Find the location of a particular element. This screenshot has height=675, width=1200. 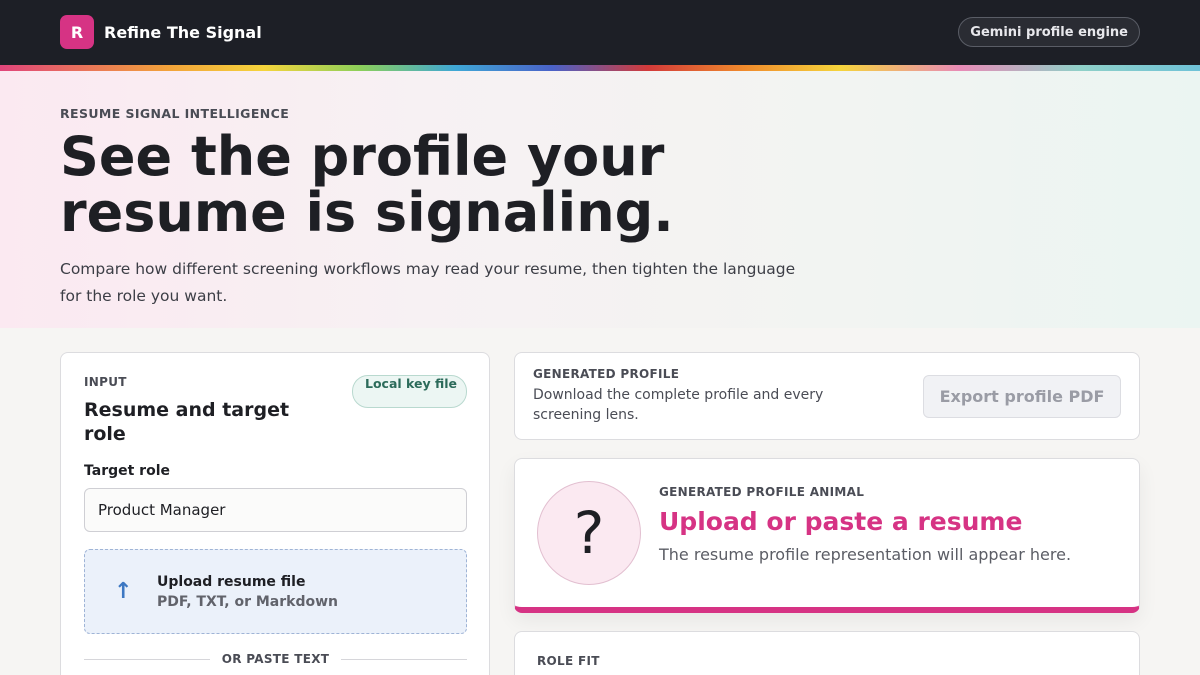

brand: R Refine The Signal is located at coordinates (161, 32).